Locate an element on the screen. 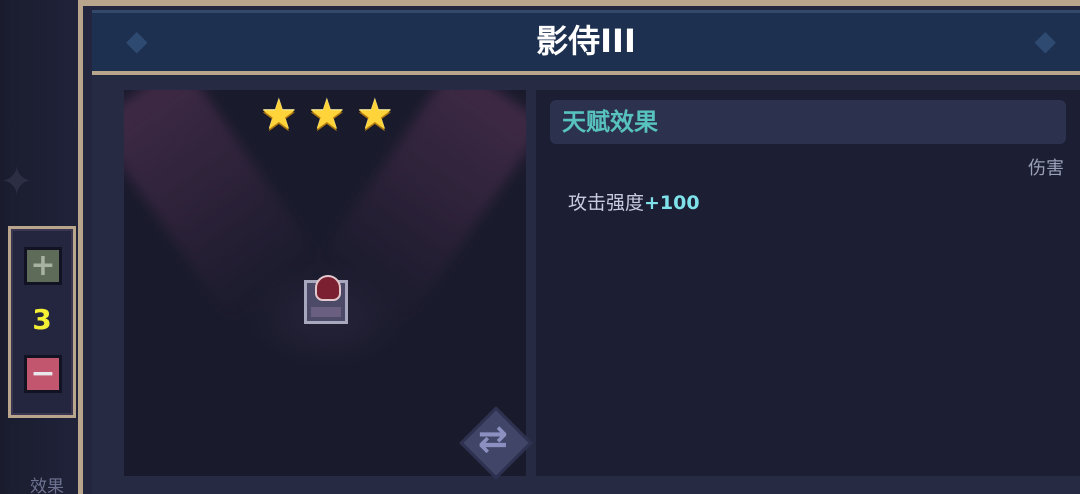  swap-icon: ⇄ is located at coordinates (493, 439).